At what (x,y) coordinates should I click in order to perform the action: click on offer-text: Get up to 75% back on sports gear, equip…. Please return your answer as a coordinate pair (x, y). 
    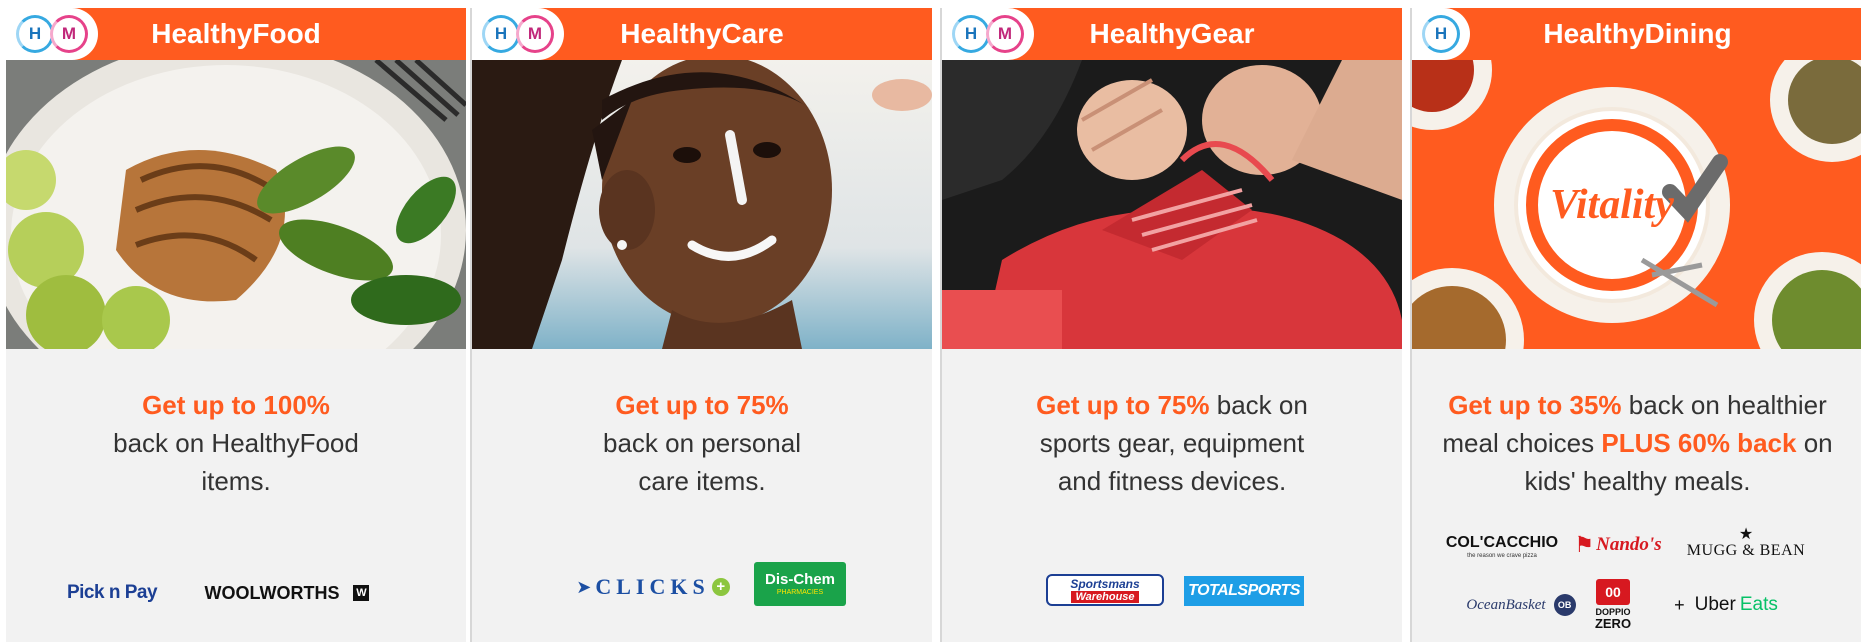
    Looking at the image, I should click on (1172, 443).